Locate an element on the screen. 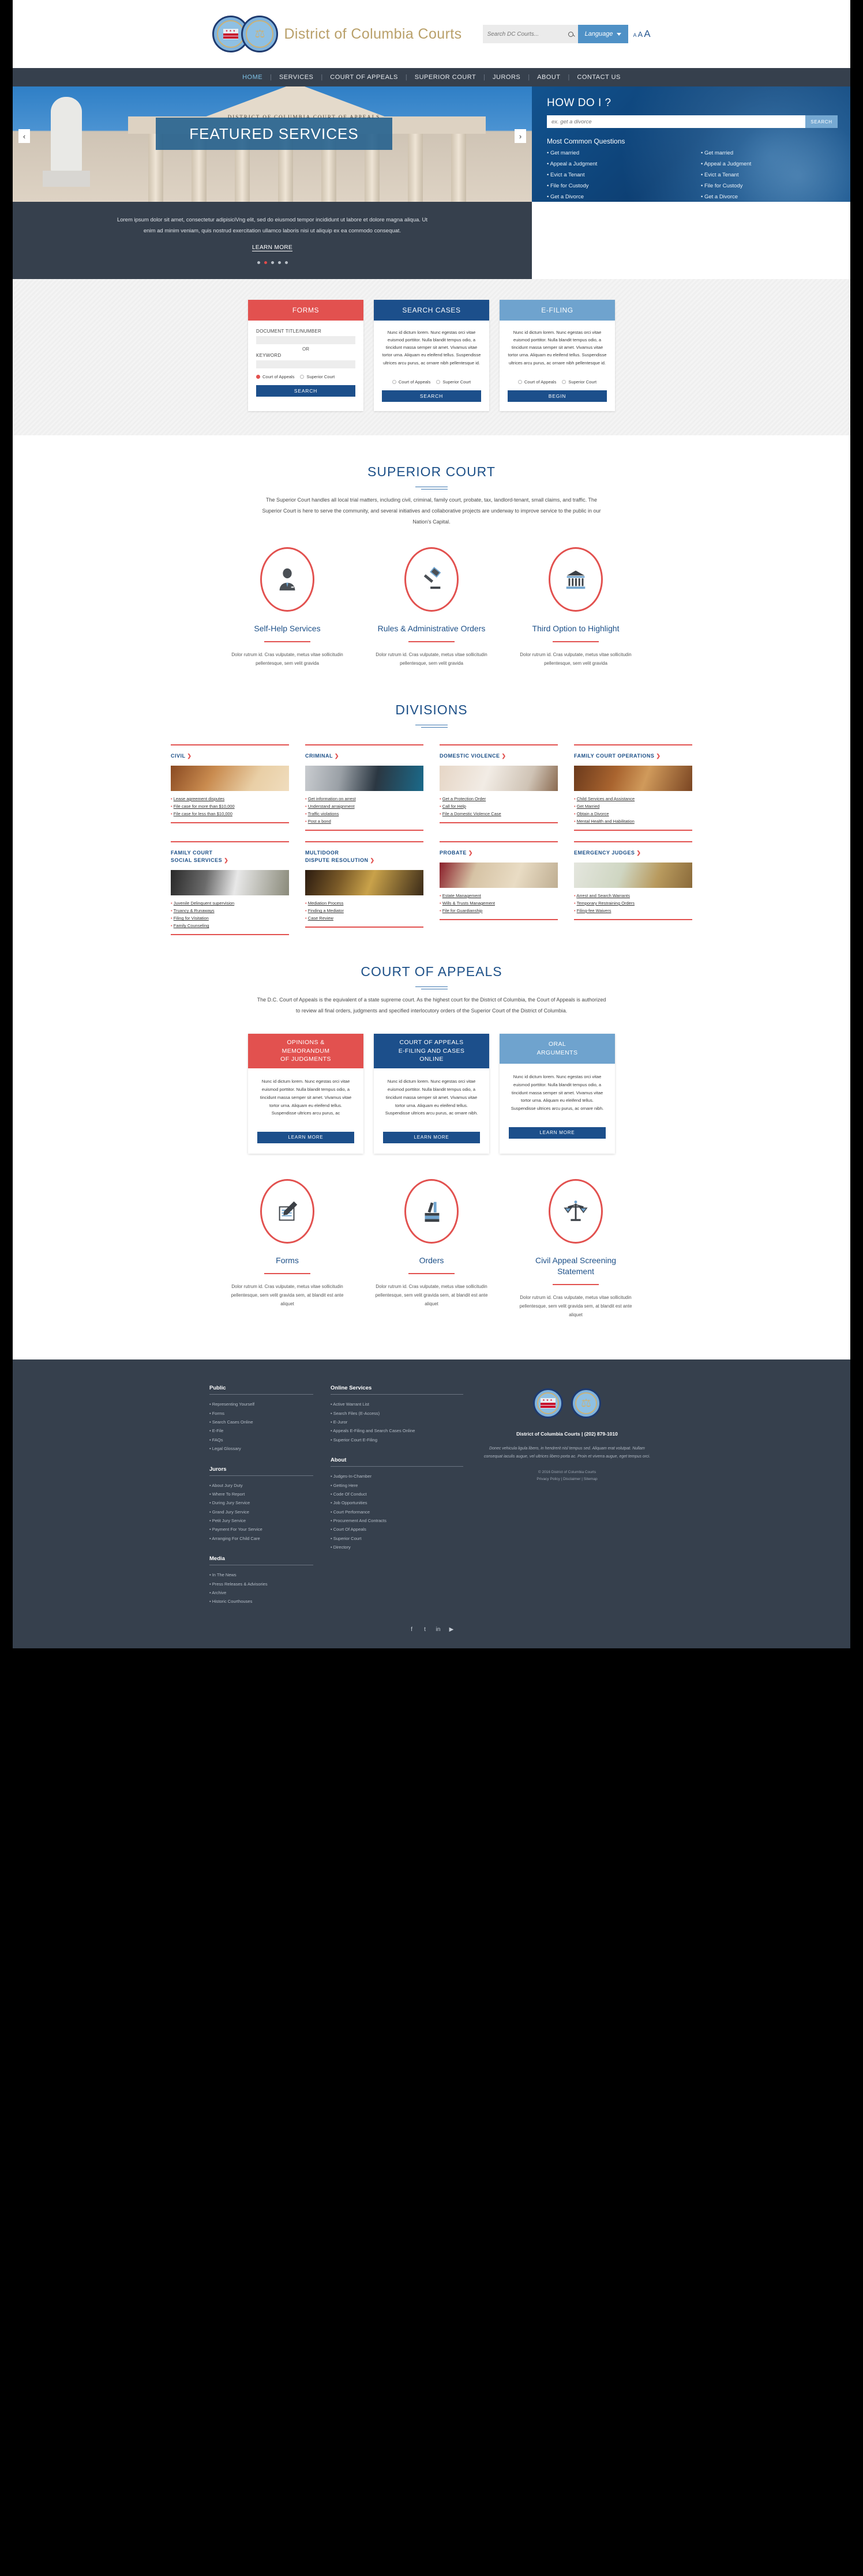  division-link: Mediation Process is located at coordinates (364, 903).